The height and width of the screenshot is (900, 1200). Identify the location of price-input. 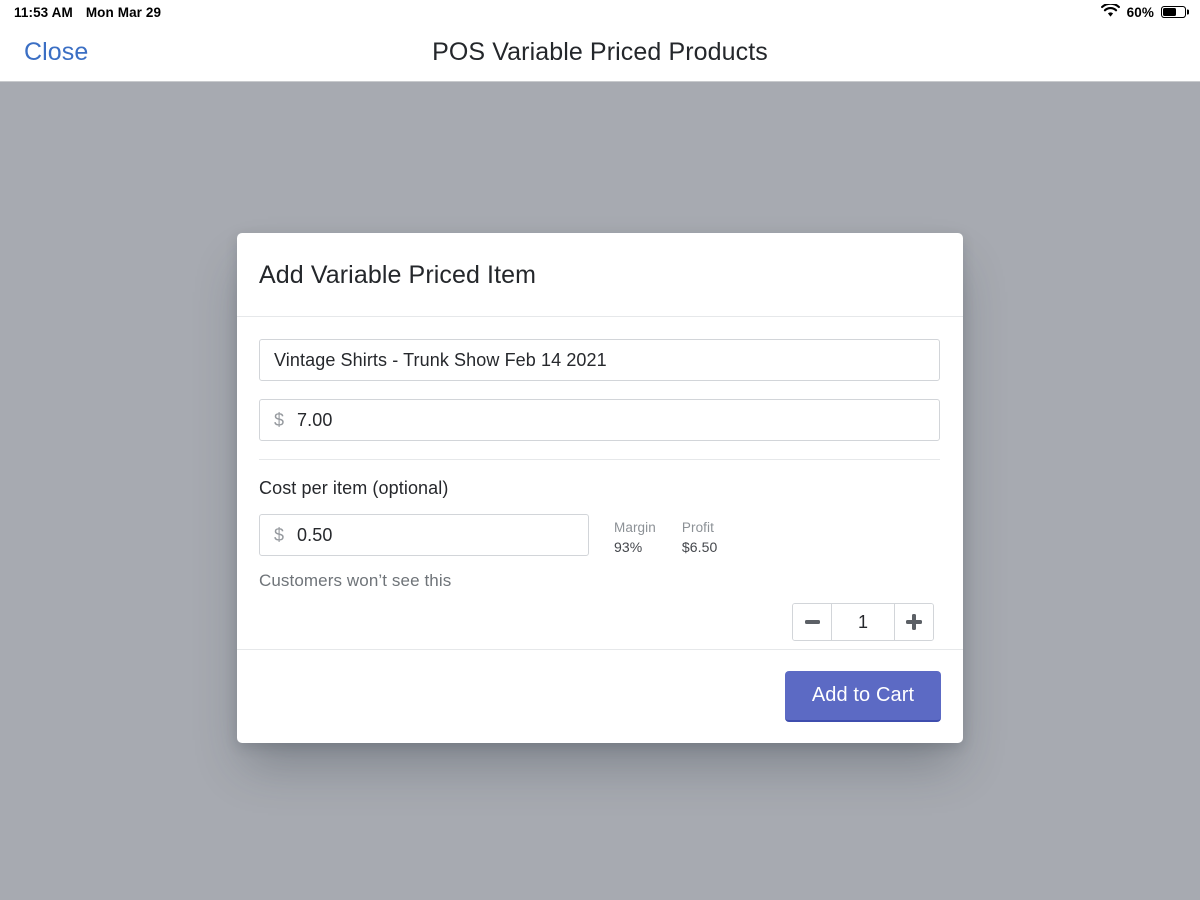
(611, 420).